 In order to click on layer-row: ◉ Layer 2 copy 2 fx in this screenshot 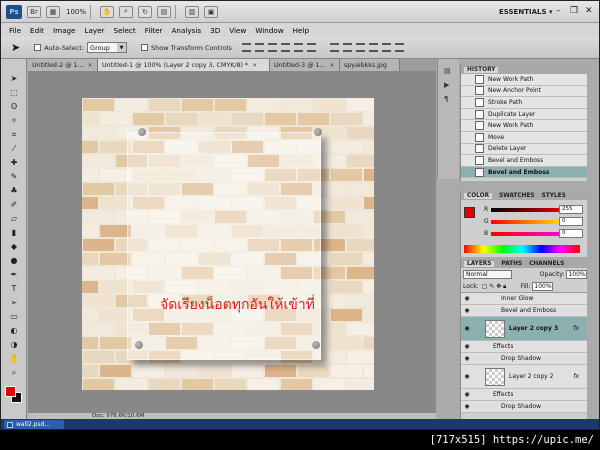, I will do `click(524, 377)`.